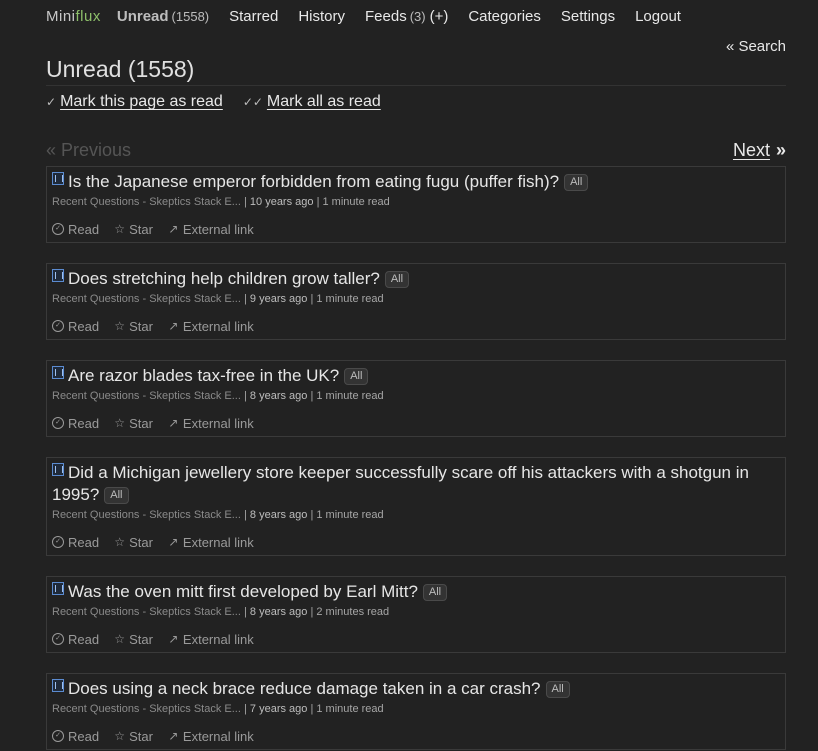  I want to click on mark-read-label: Read, so click(84, 542).